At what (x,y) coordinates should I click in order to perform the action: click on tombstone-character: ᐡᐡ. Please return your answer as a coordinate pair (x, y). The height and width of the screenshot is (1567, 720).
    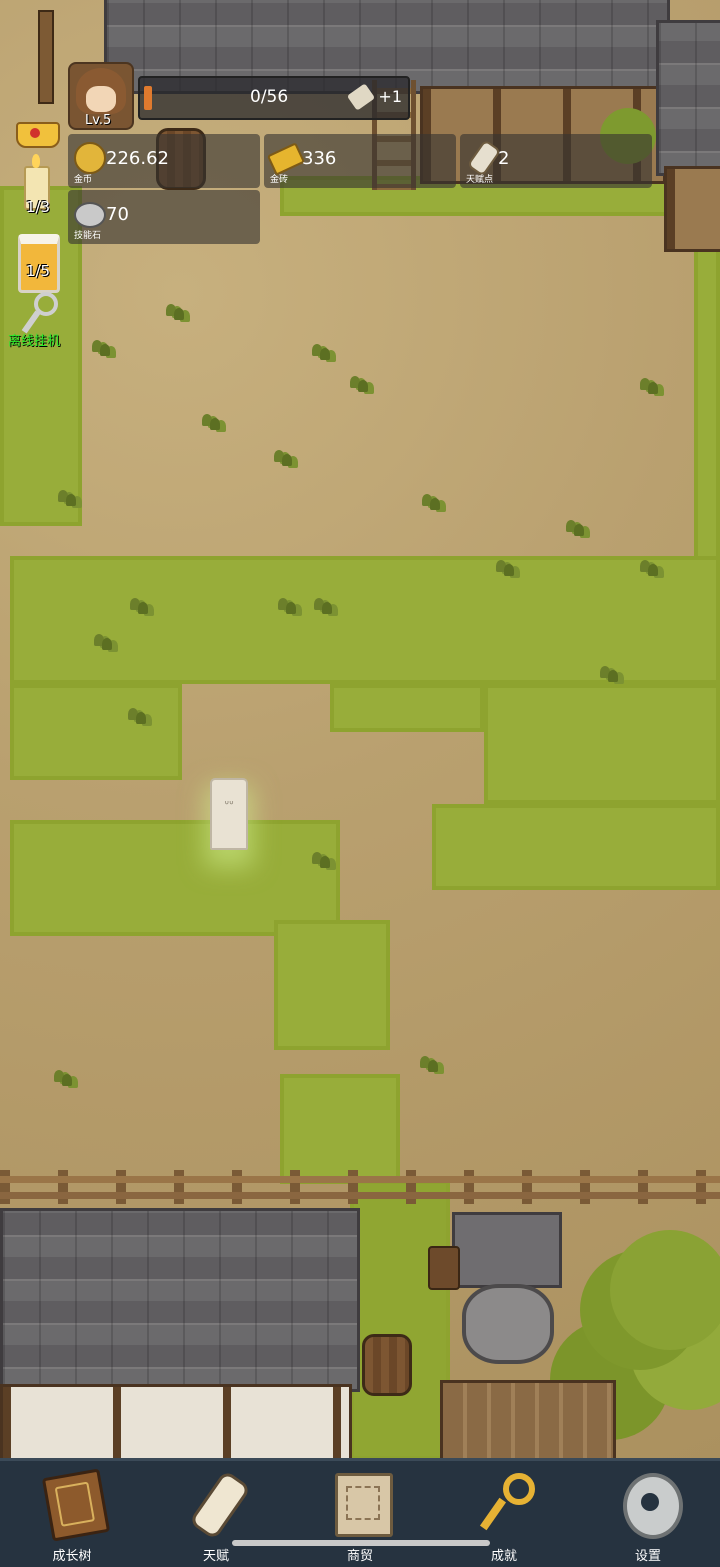
    Looking at the image, I should click on (229, 814).